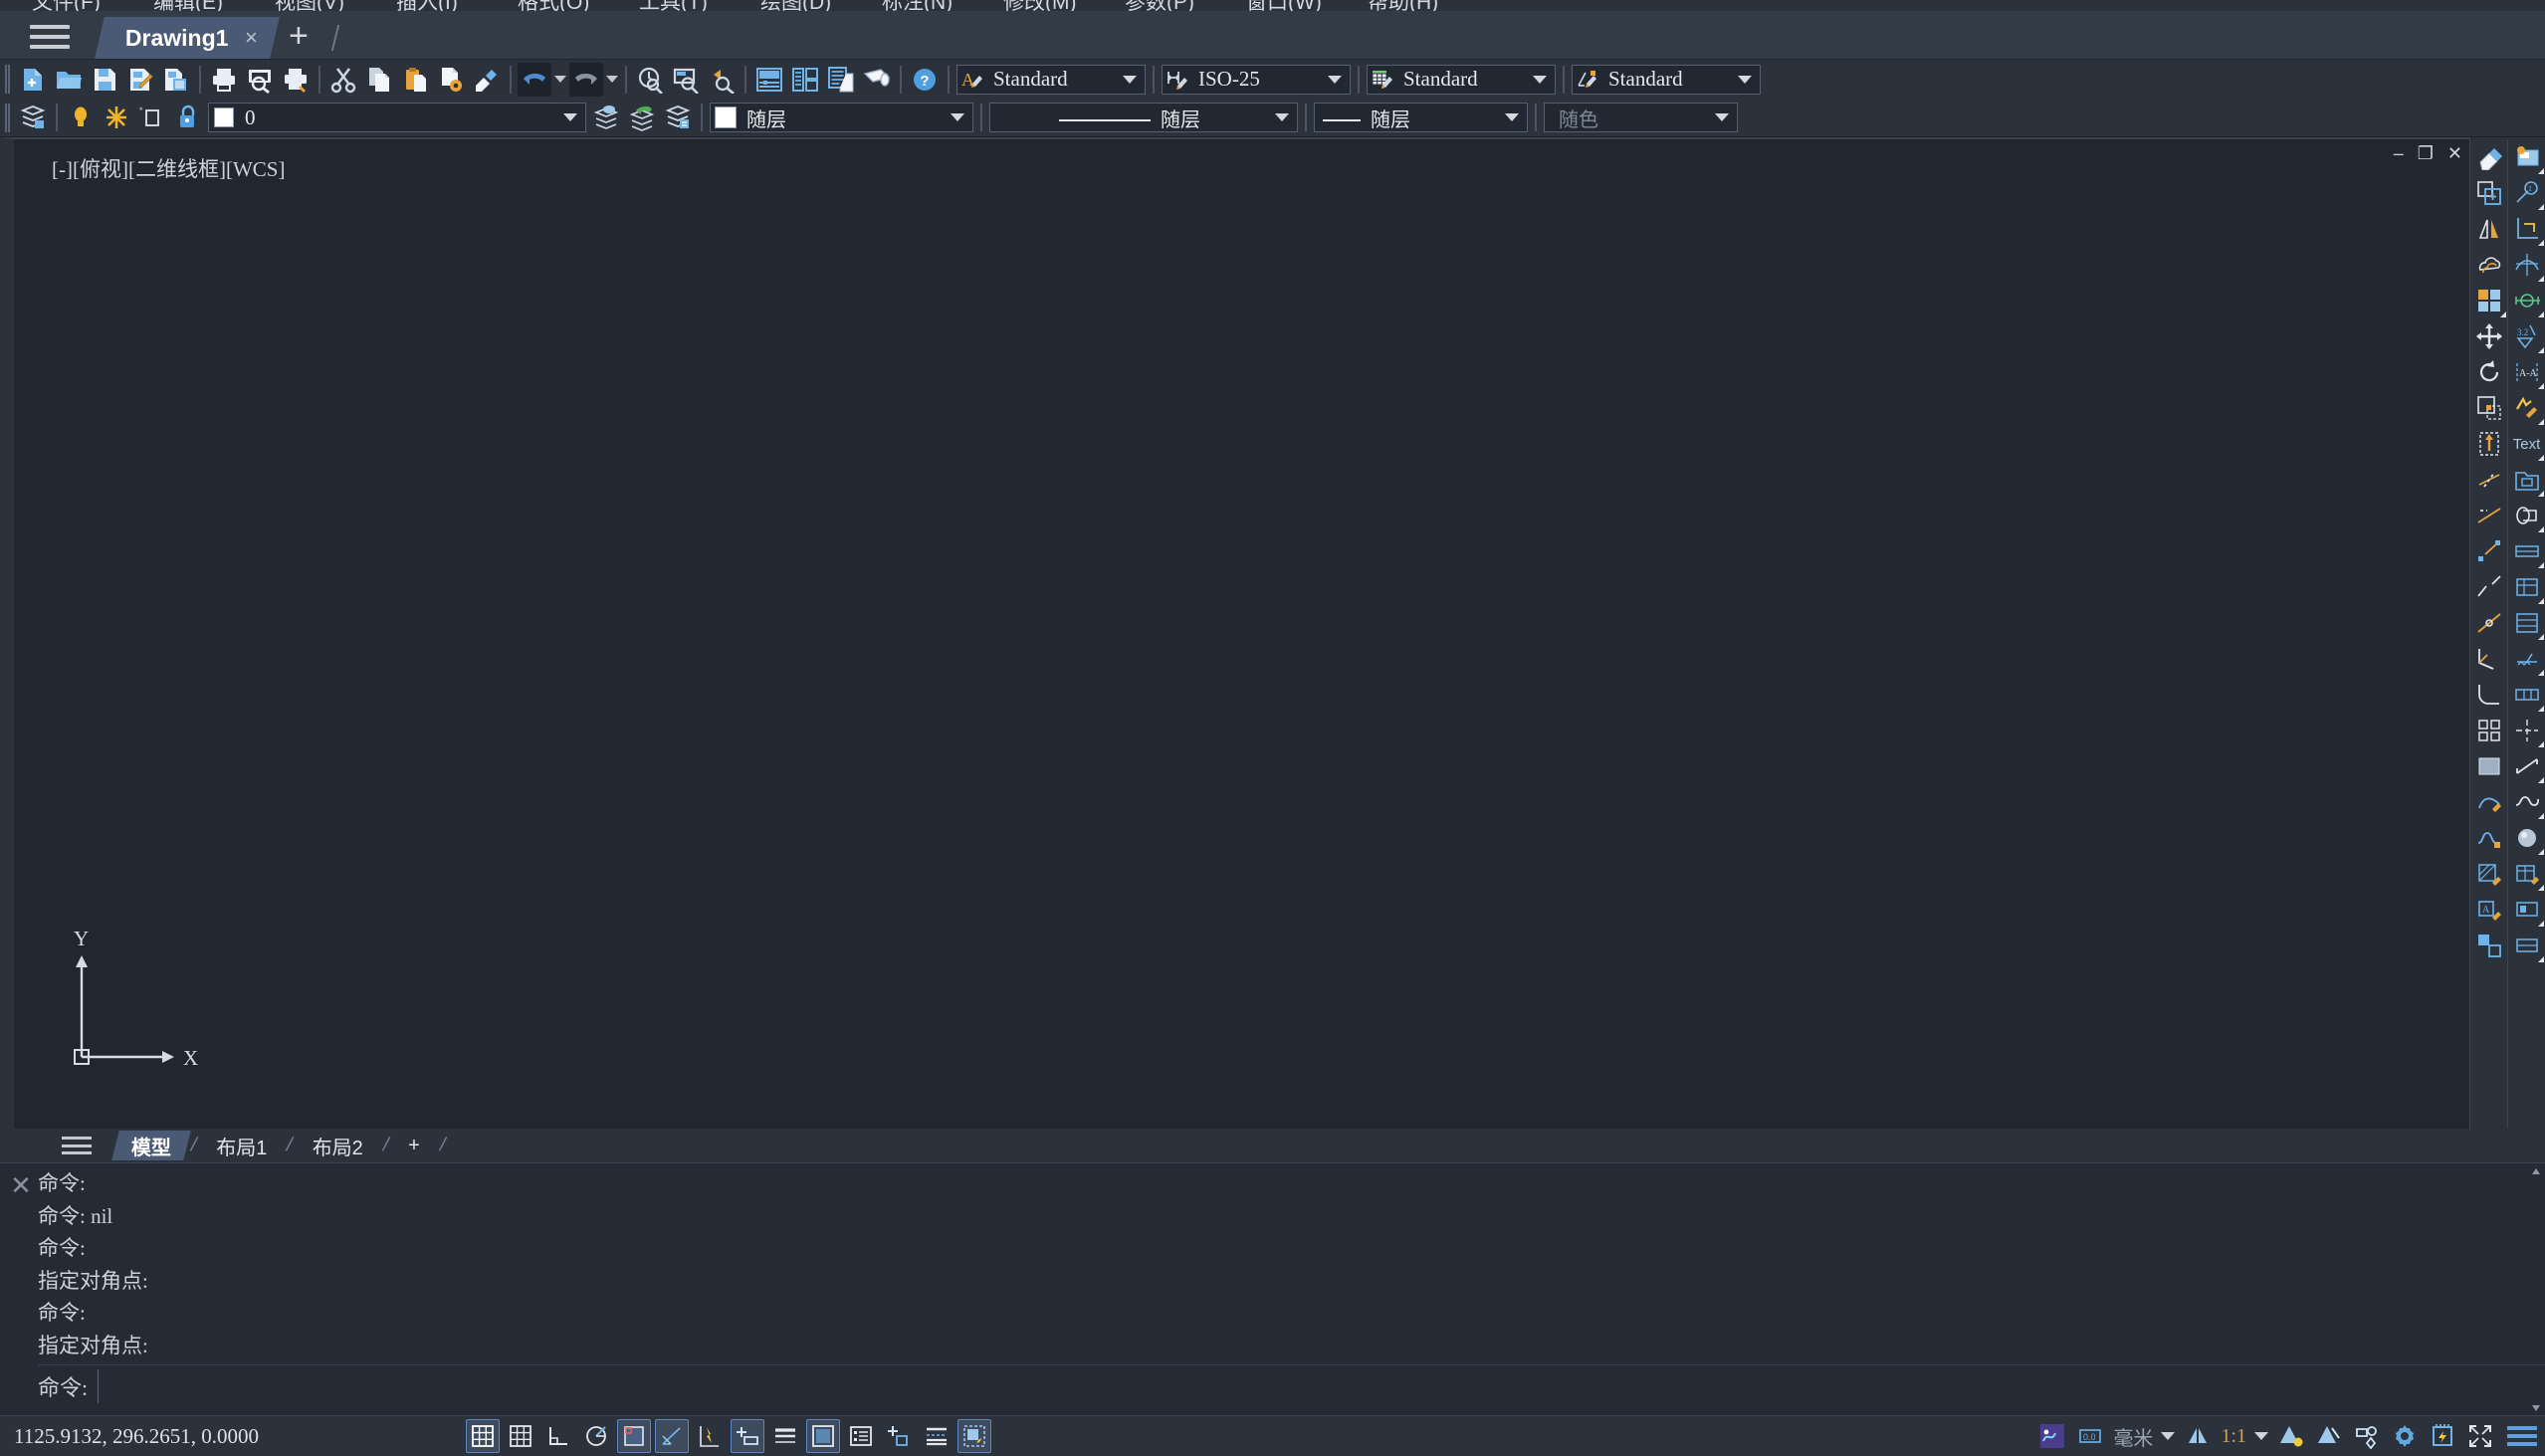 The width and height of the screenshot is (2545, 1456). I want to click on text-style-combo: A Standard, so click(1051, 79).